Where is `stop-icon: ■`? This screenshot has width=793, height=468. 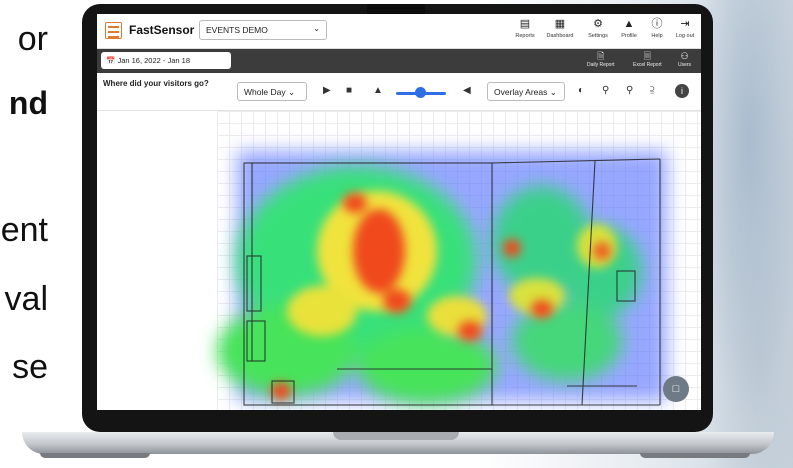 stop-icon: ■ is located at coordinates (349, 91).